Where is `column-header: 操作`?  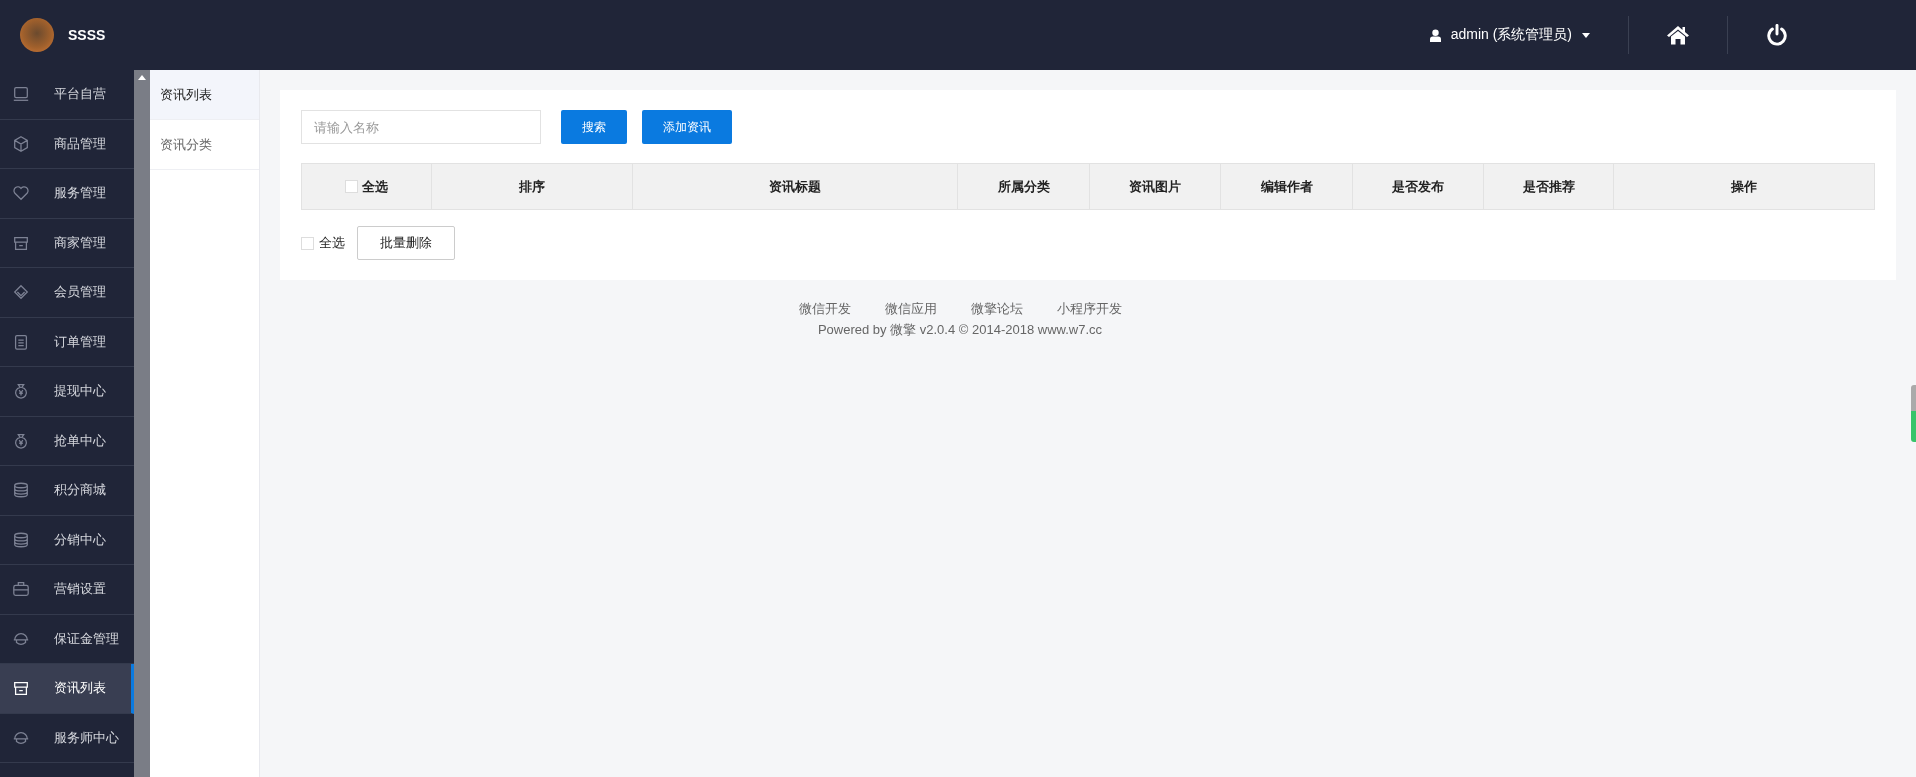
column-header: 操作 is located at coordinates (1744, 186).